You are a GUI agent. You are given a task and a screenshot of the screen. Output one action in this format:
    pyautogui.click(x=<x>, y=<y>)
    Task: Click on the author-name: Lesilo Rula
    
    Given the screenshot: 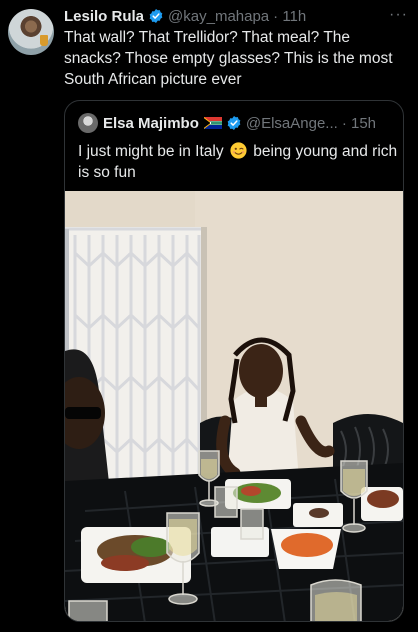 What is the action you would take?
    pyautogui.click(x=104, y=16)
    